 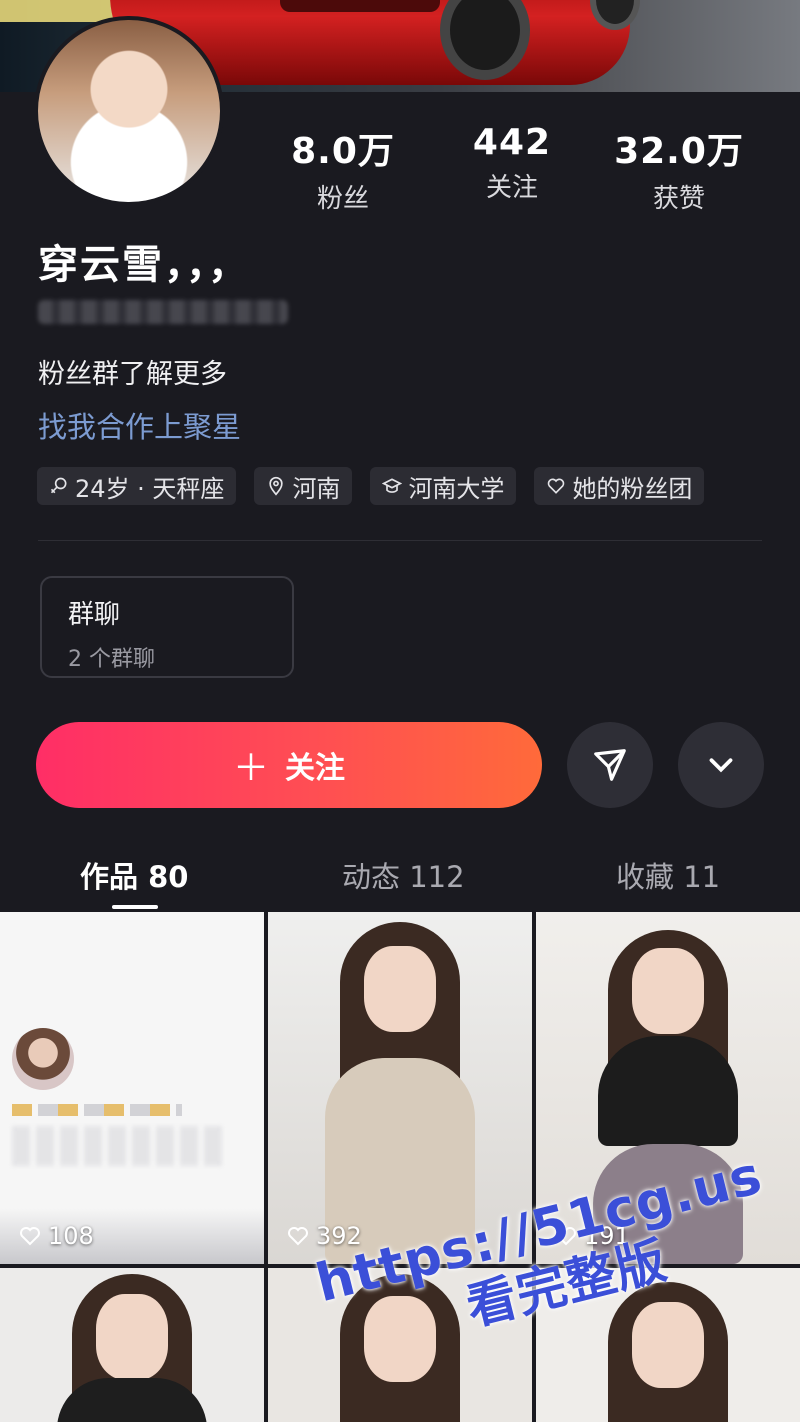 I want to click on cooperation-link: 找我合作上聚星, so click(x=139, y=425).